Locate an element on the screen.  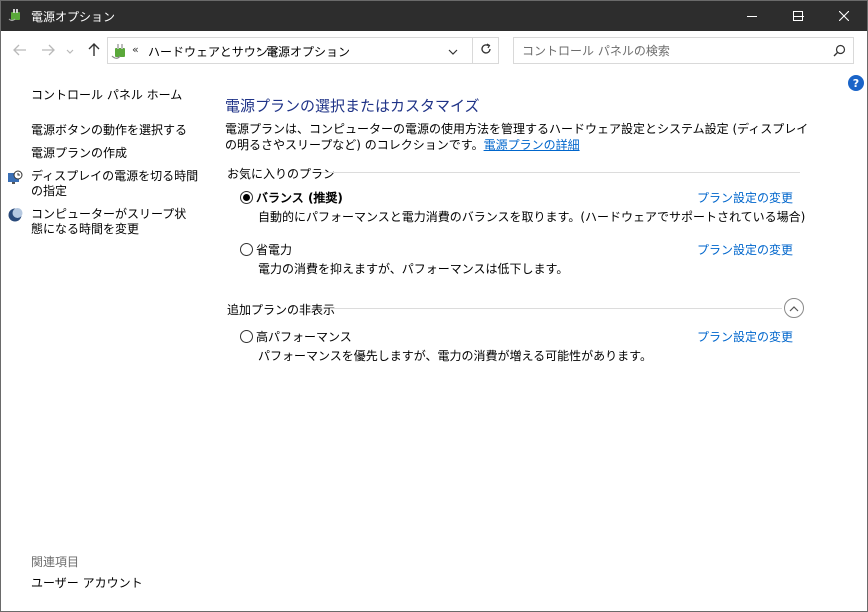
chevron-down-icon is located at coordinates (453, 51).